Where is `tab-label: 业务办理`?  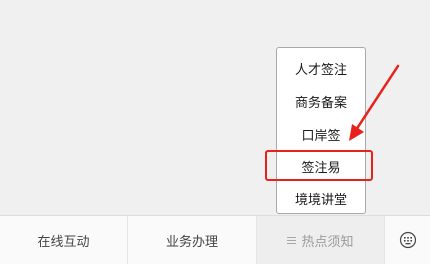 tab-label: 业务办理 is located at coordinates (191, 242).